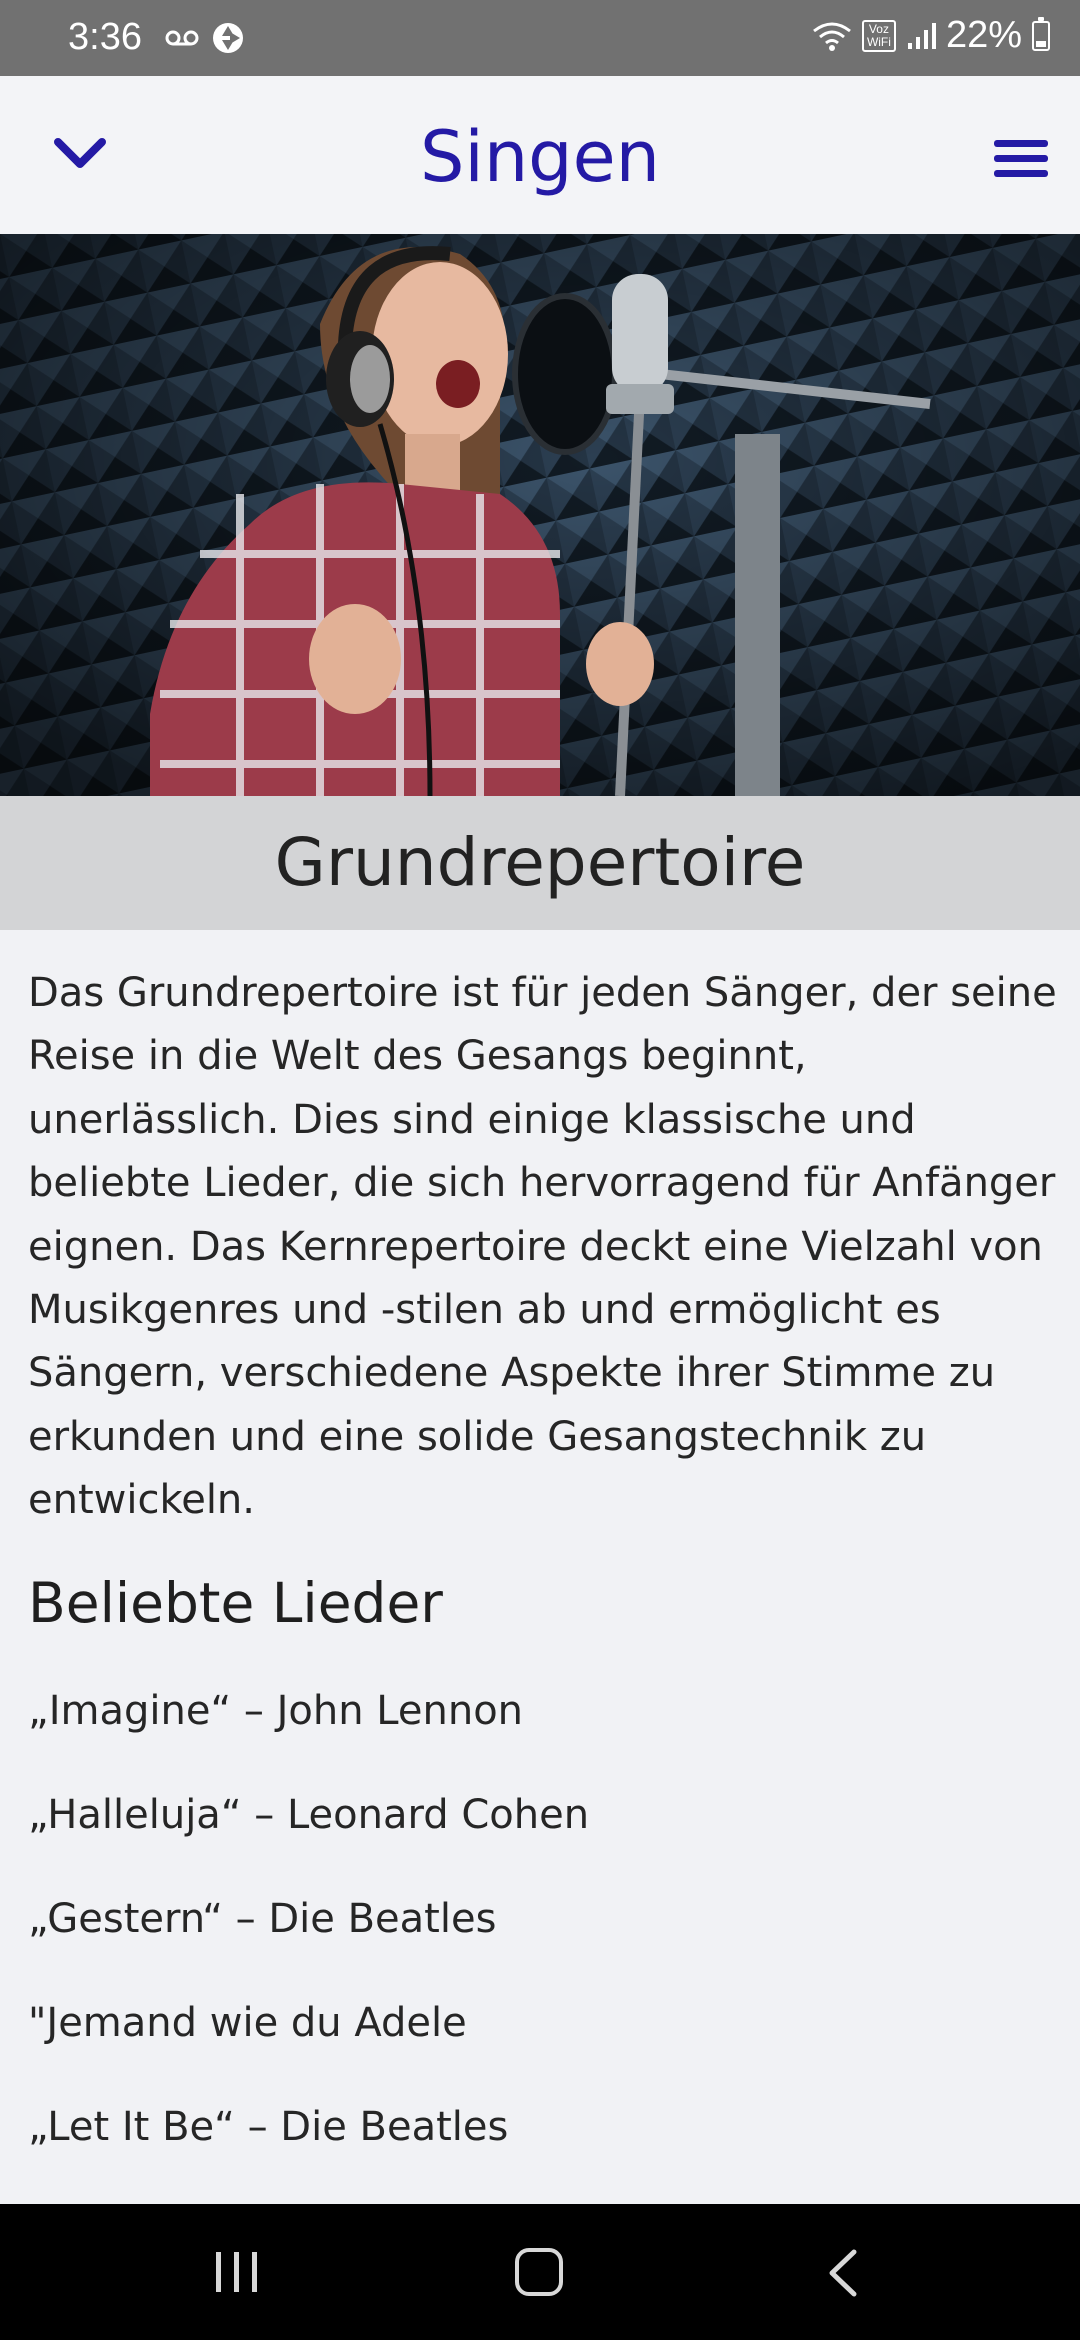 The height and width of the screenshot is (2340, 1080). Describe the element at coordinates (540, 38) in the screenshot. I see `status-bar: 3:36 Voz WiFi 22%` at that location.